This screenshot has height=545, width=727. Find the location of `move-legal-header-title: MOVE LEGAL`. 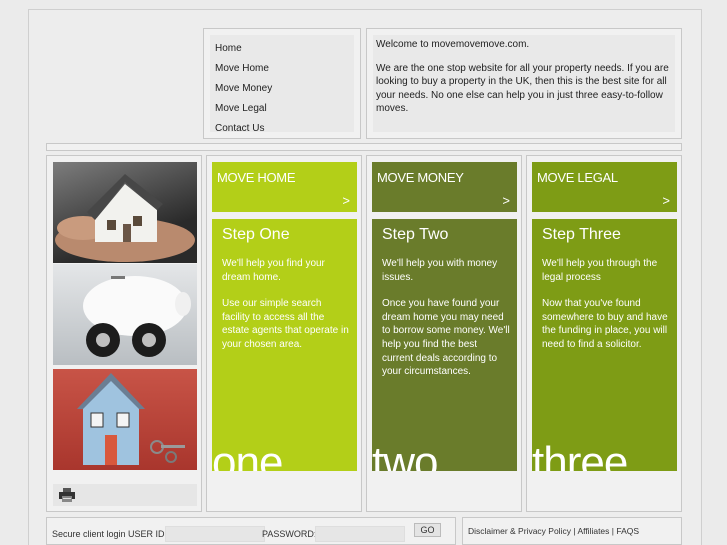

move-legal-header-title: MOVE LEGAL is located at coordinates (577, 177).